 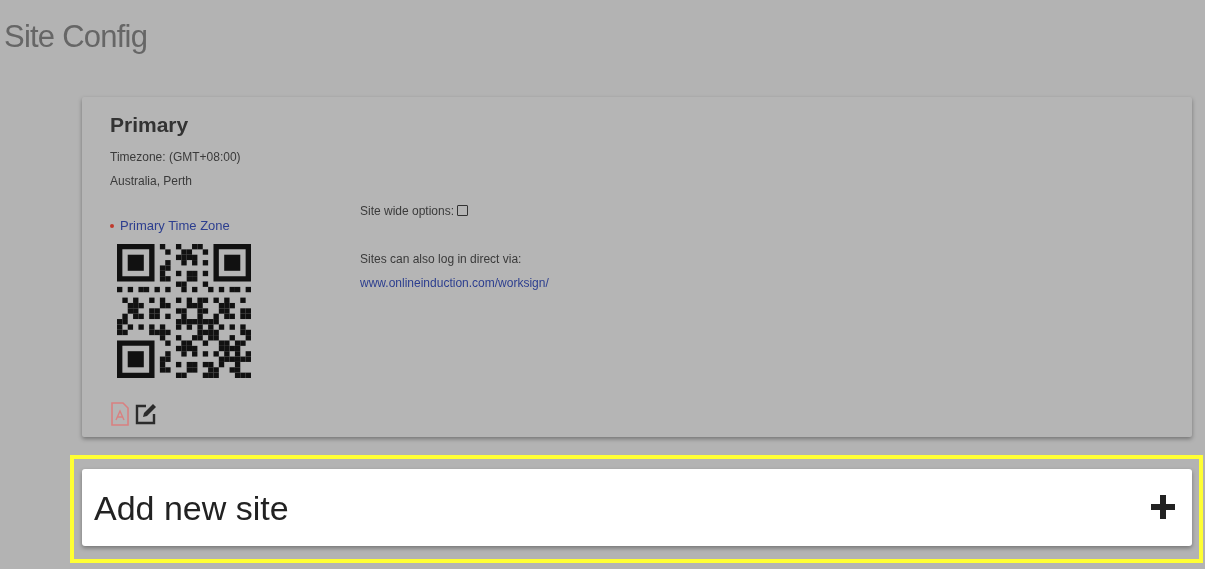 What do you see at coordinates (176, 157) in the screenshot?
I see `timezone-text: Timezone: (GMT+08:00)` at bounding box center [176, 157].